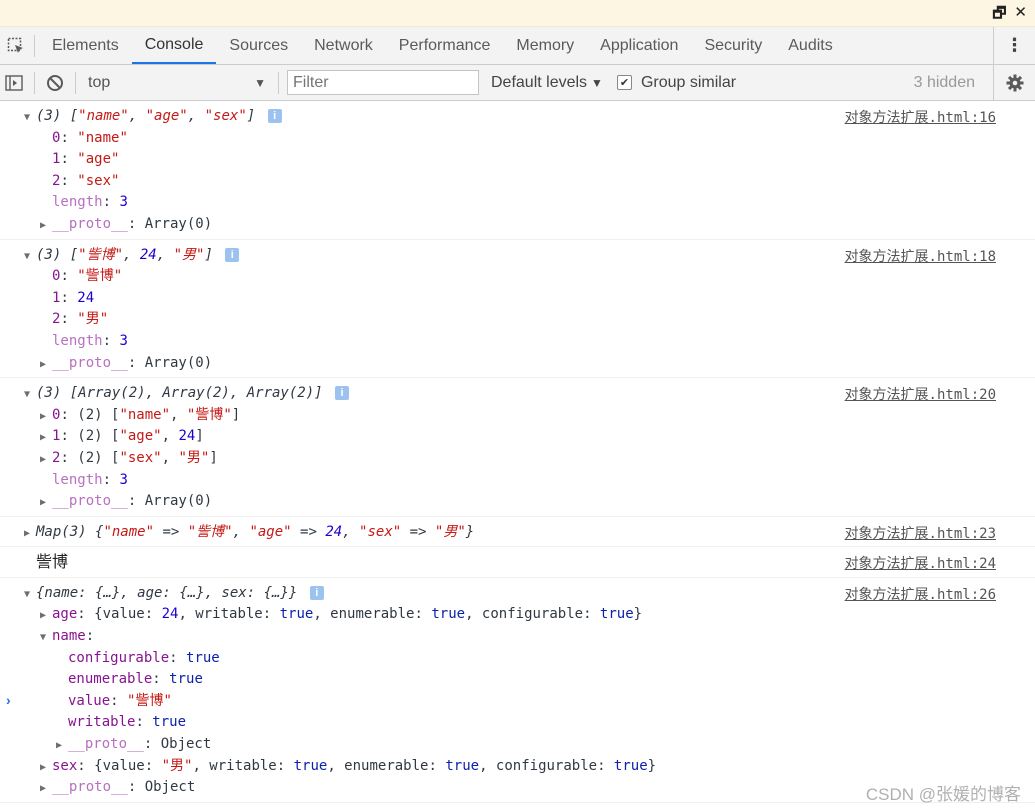 The height and width of the screenshot is (811, 1035). Describe the element at coordinates (343, 45) in the screenshot. I see `tab-network: Network` at that location.